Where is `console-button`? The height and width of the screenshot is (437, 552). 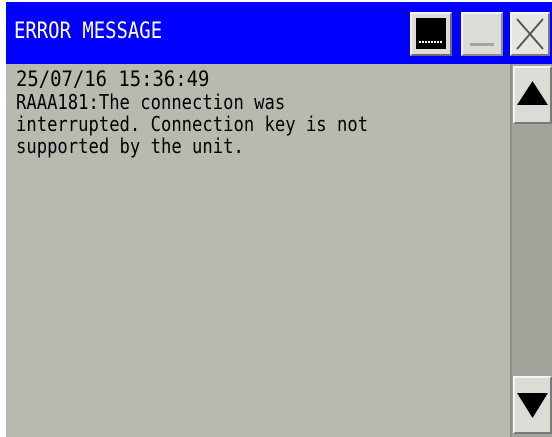
console-button is located at coordinates (431, 34).